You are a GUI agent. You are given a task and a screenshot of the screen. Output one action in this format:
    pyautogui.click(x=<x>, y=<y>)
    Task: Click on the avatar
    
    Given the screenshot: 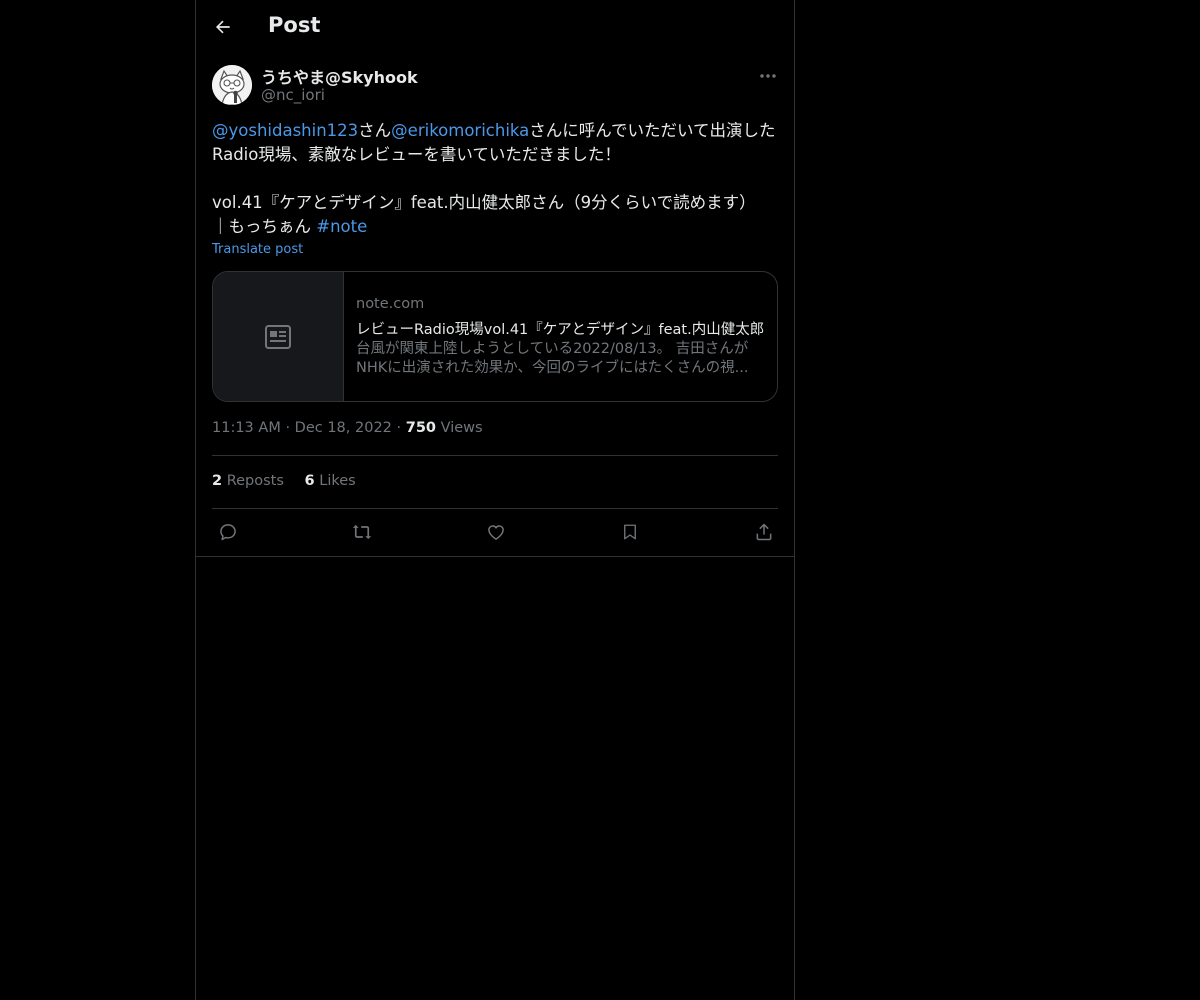 What is the action you would take?
    pyautogui.click(x=232, y=85)
    